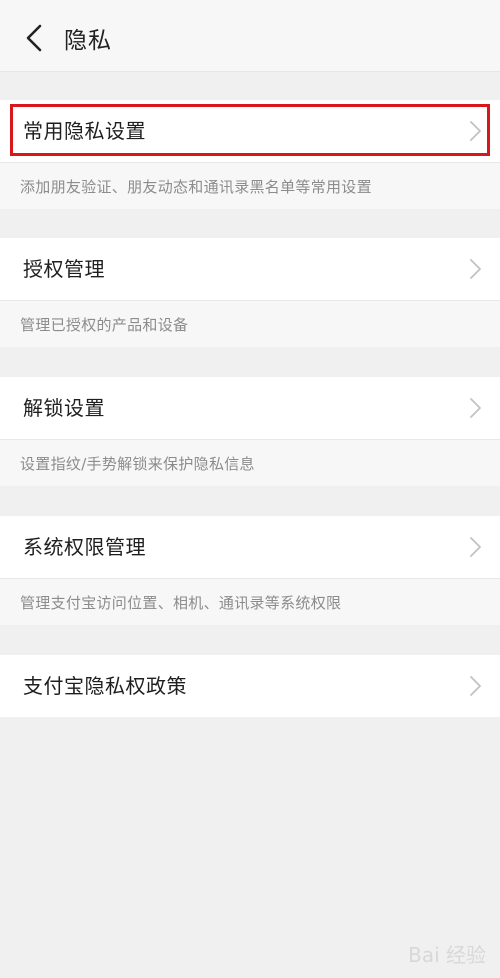 This screenshot has width=500, height=978. What do you see at coordinates (250, 131) in the screenshot?
I see `settings-row-common-privacy: 常用隐私设置` at bounding box center [250, 131].